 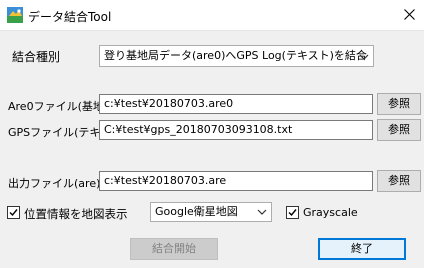 I want to click on close-icon, so click(x=409, y=14).